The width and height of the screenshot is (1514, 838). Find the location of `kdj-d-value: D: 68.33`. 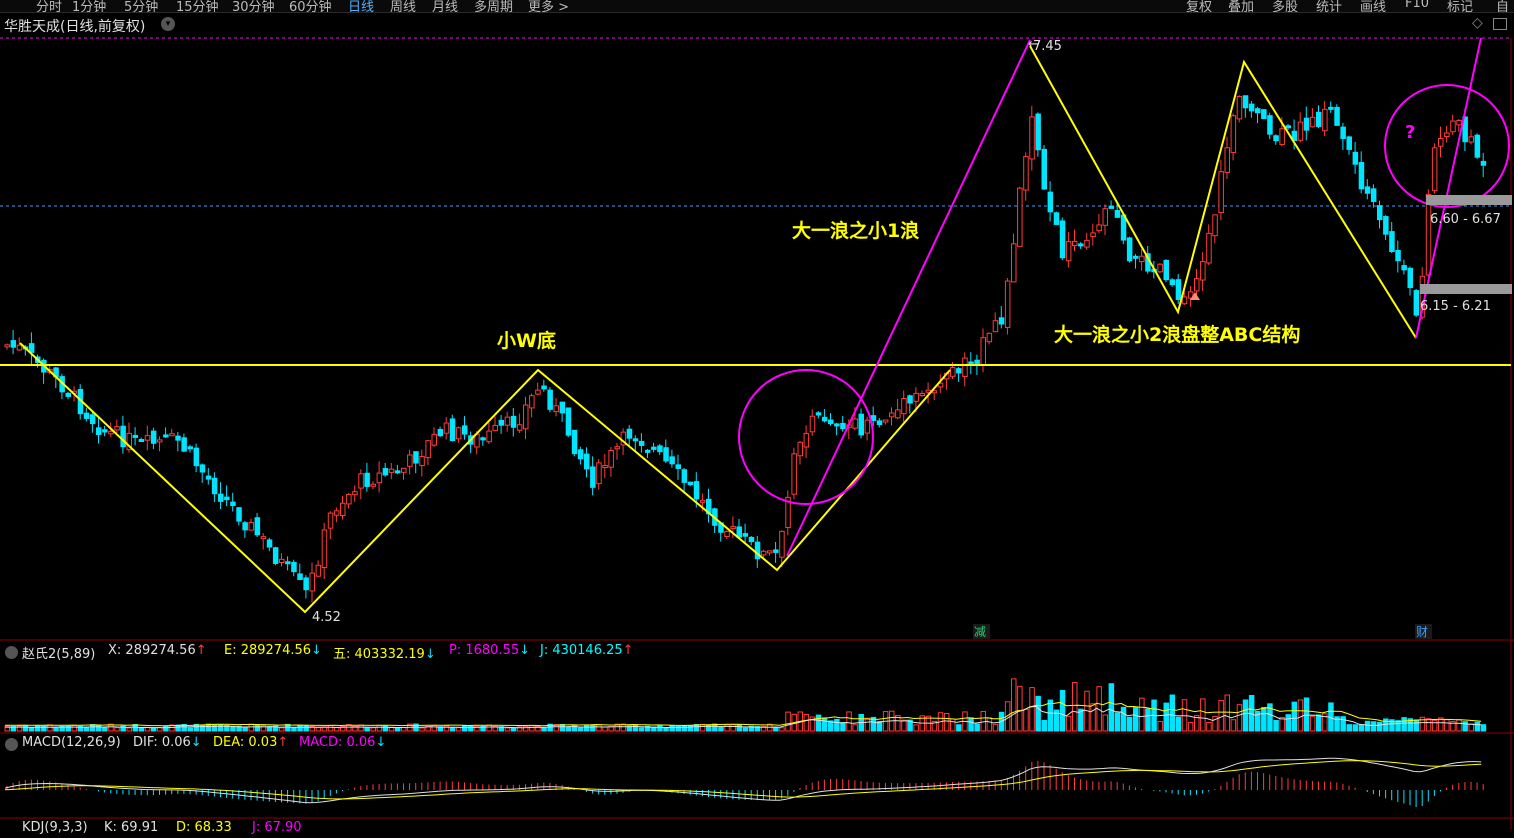

kdj-d-value: D: 68.33 is located at coordinates (204, 827).